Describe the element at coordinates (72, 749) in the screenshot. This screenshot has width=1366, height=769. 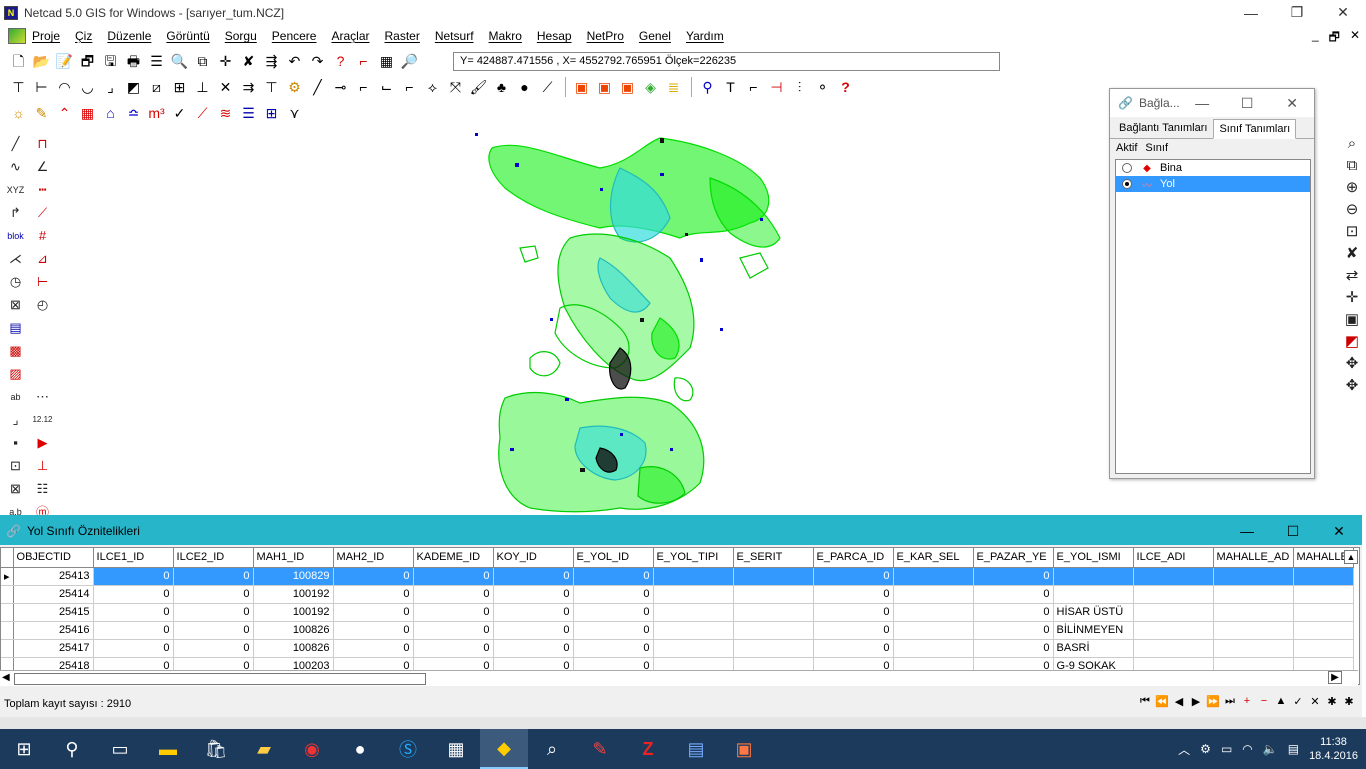
I see `search-icon: ⚲` at that location.